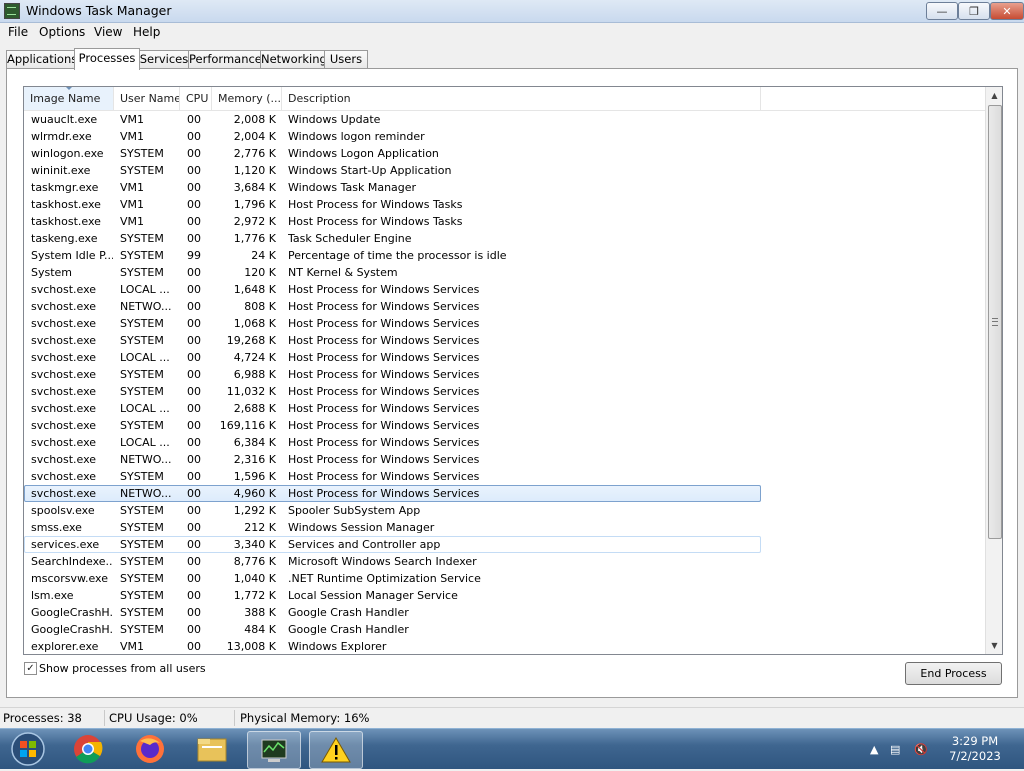 The image size is (1024, 771). Describe the element at coordinates (336, 750) in the screenshot. I see `warning-icon` at that location.